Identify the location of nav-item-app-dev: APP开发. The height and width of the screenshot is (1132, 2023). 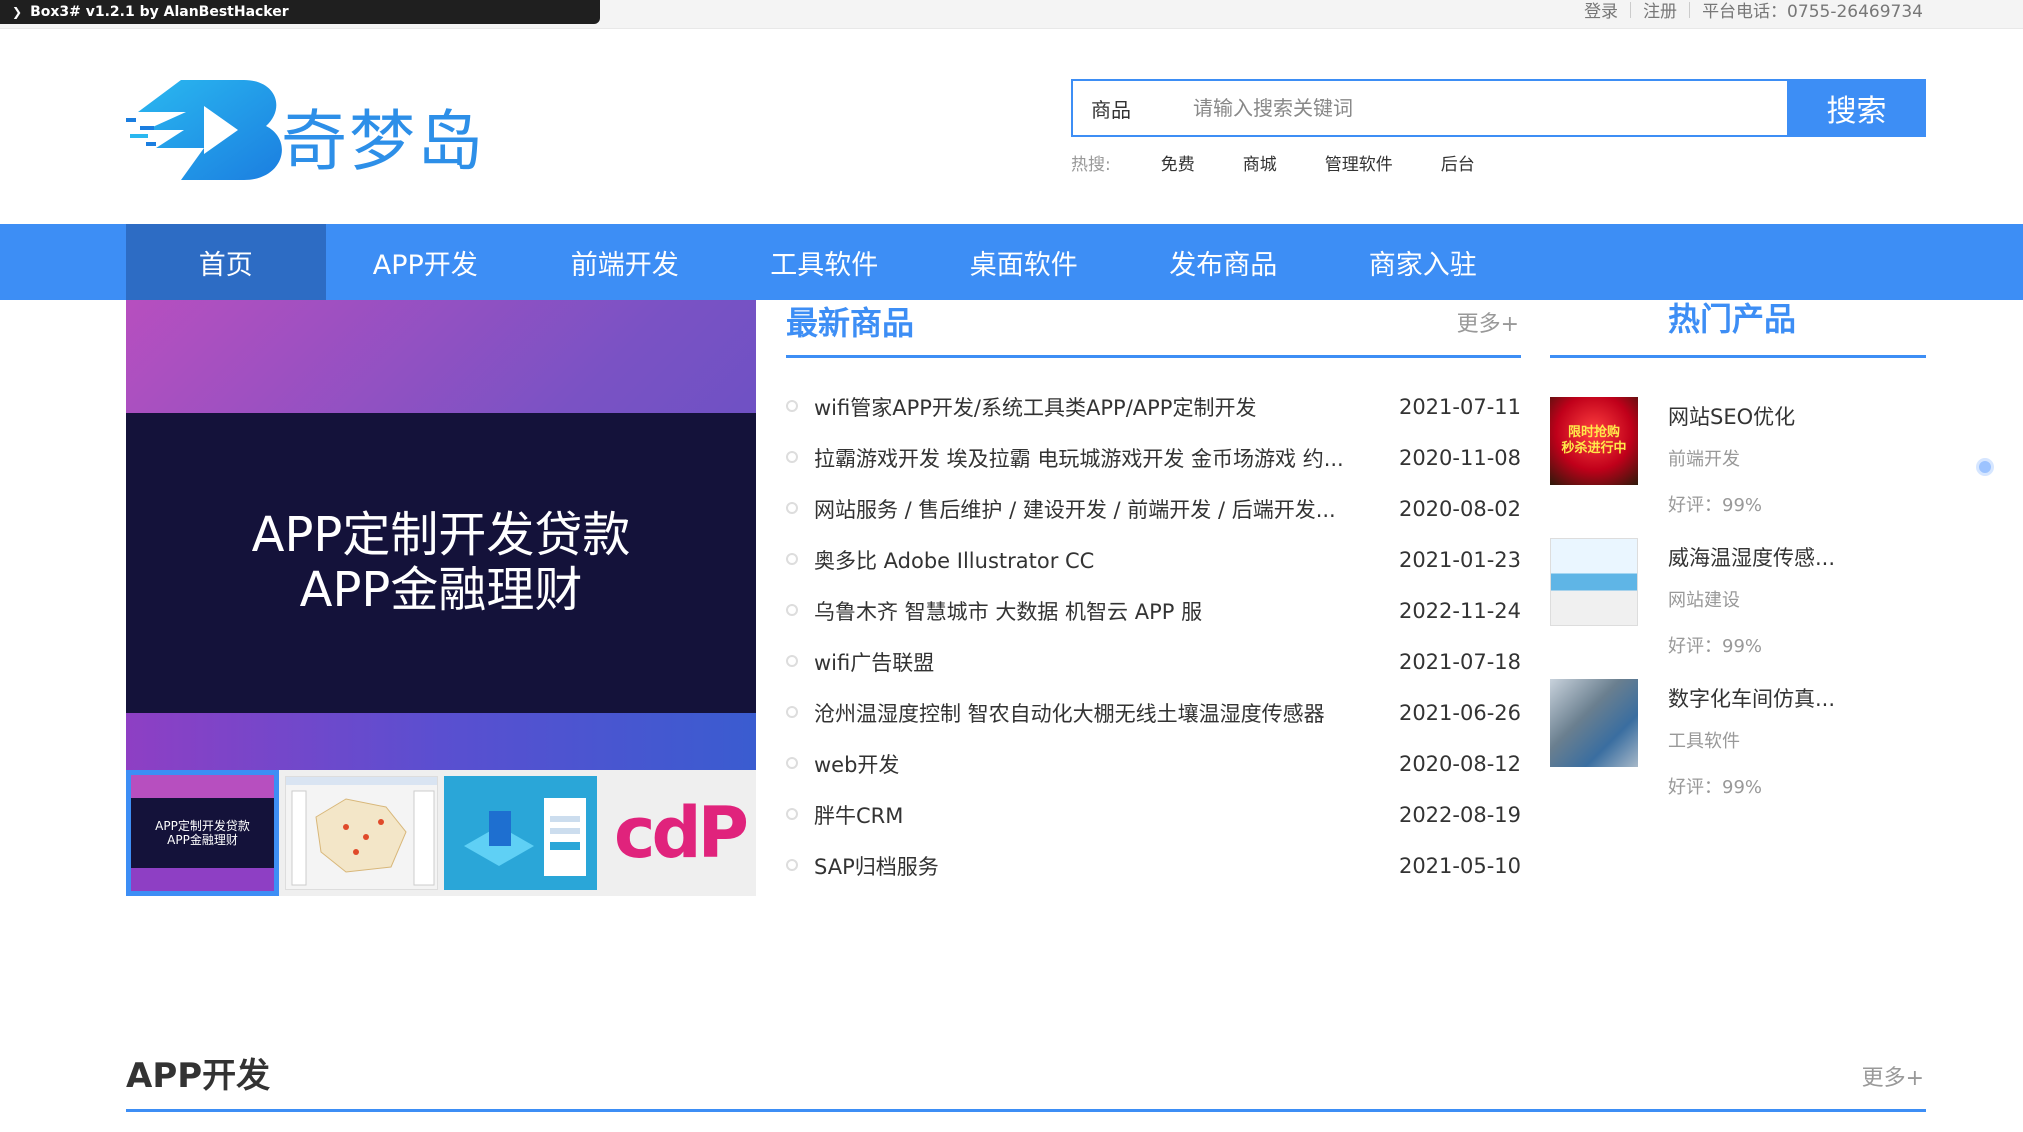
(426, 262).